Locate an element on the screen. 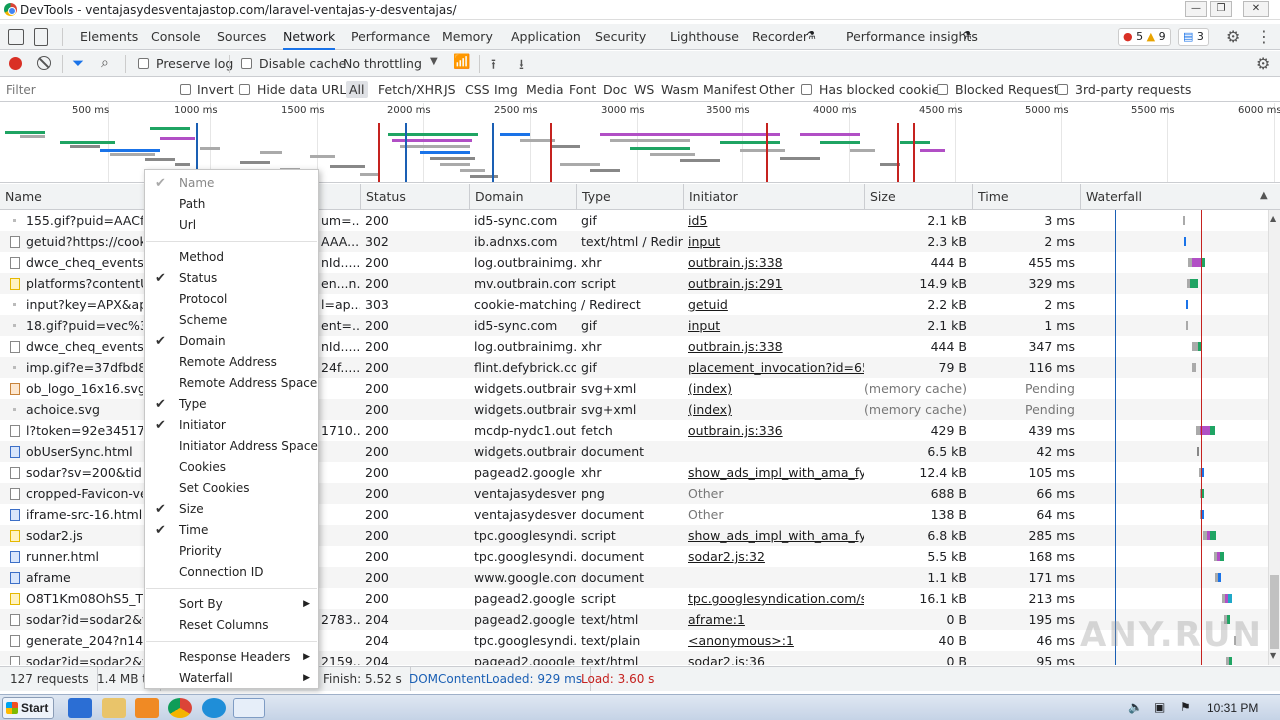 The image size is (1280, 720). record-icon is located at coordinates (15, 63).